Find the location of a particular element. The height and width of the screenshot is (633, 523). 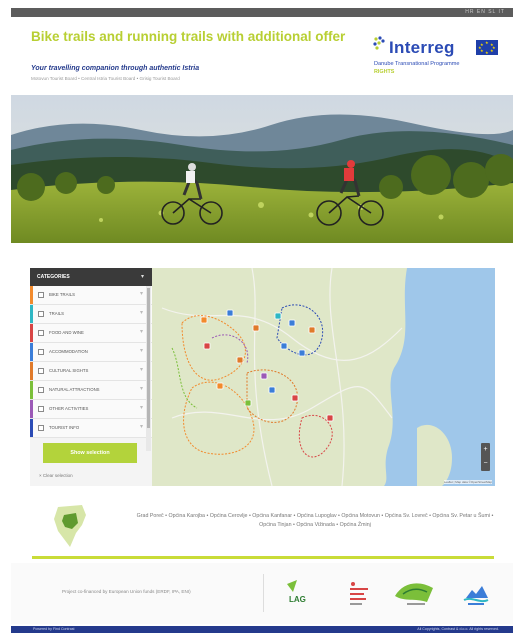

category-item: CULTURAL SIGHTS ▾ is located at coordinates (91, 371).